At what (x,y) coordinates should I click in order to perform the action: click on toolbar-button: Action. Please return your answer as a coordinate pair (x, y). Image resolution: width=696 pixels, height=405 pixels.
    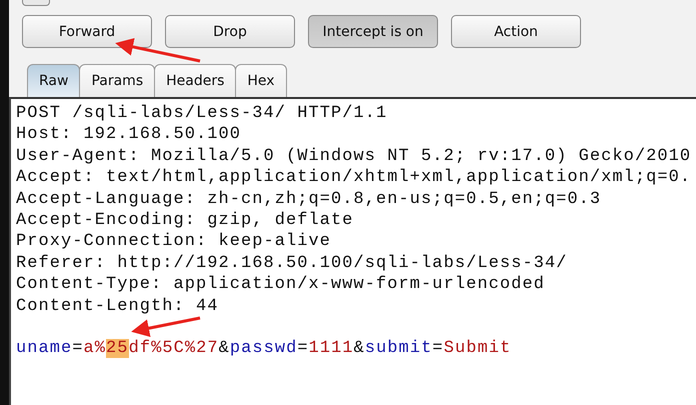
    Looking at the image, I should click on (516, 31).